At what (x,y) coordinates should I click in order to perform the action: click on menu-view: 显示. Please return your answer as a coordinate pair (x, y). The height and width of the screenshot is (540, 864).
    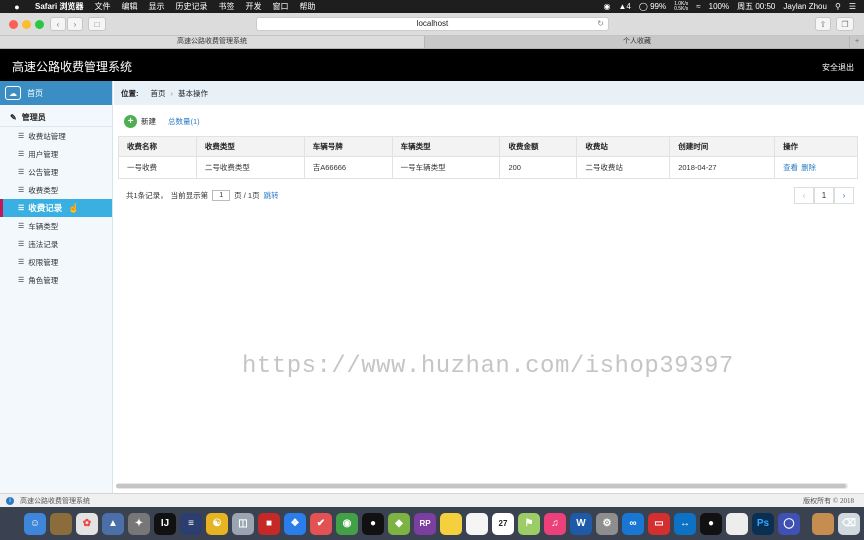
    Looking at the image, I should click on (156, 6).